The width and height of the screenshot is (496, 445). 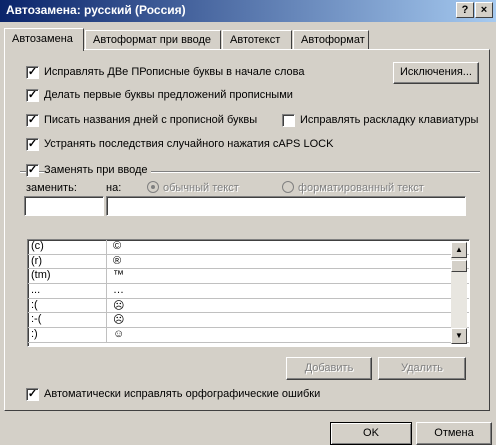 What do you see at coordinates (96, 10) in the screenshot?
I see `window-title: Автозамена: русский (Россия)` at bounding box center [96, 10].